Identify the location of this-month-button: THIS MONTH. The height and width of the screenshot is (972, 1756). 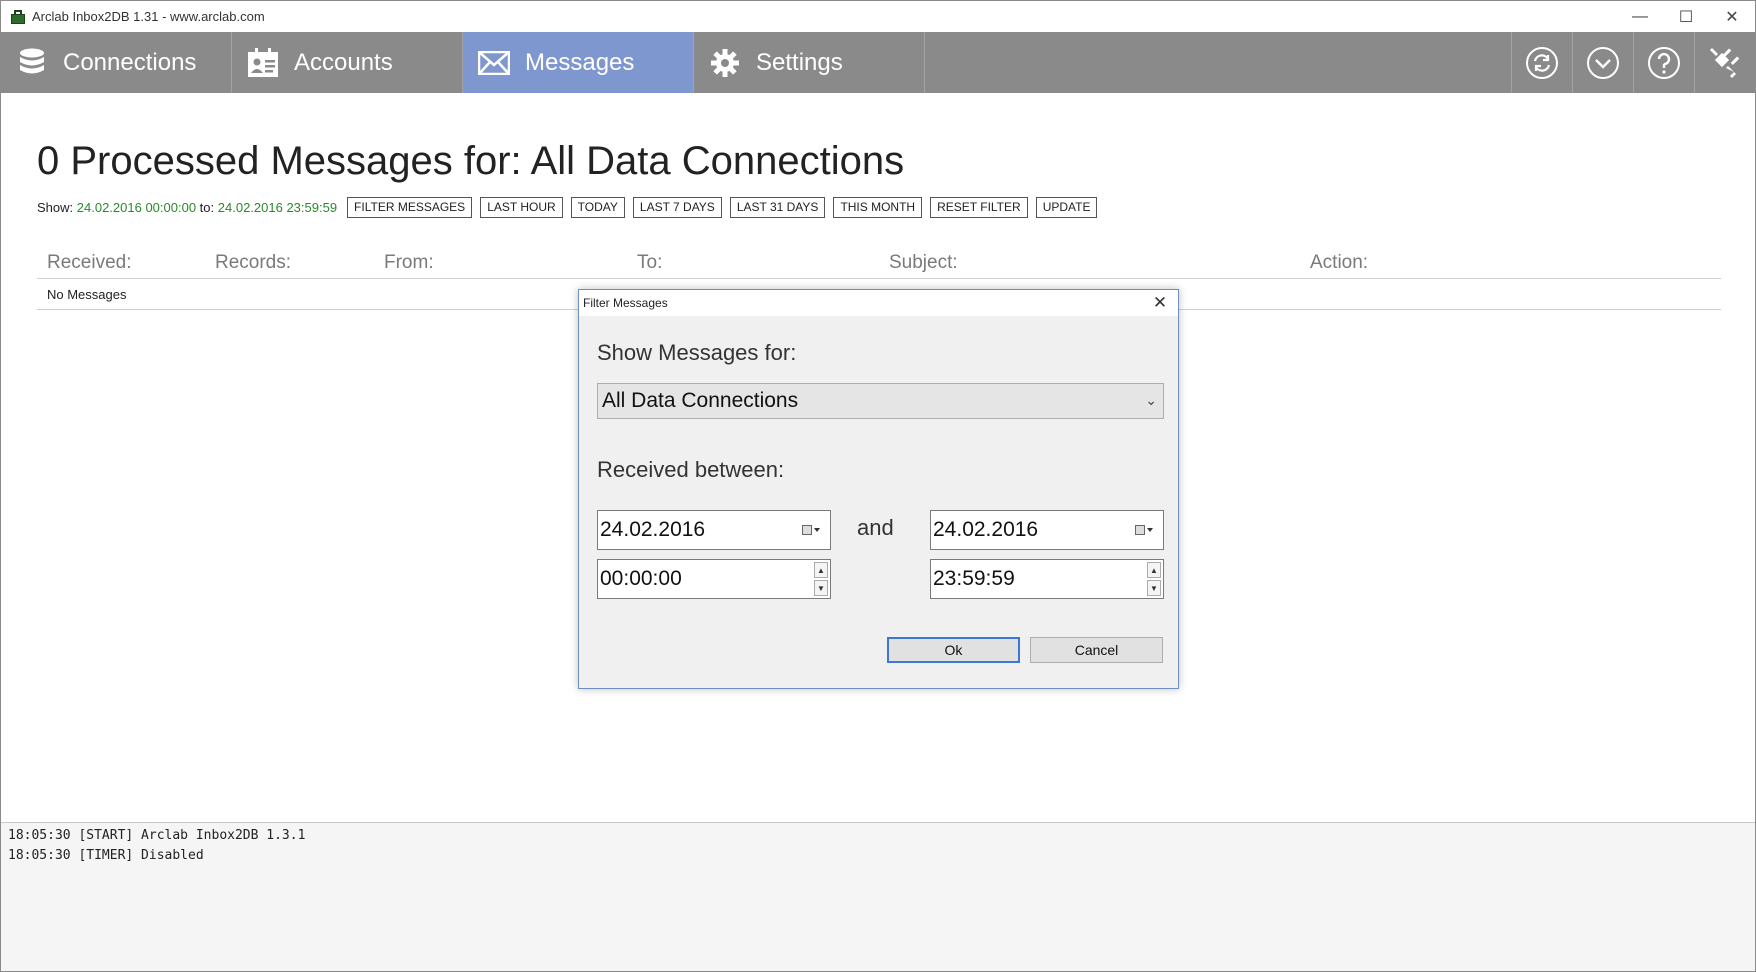
(878, 207).